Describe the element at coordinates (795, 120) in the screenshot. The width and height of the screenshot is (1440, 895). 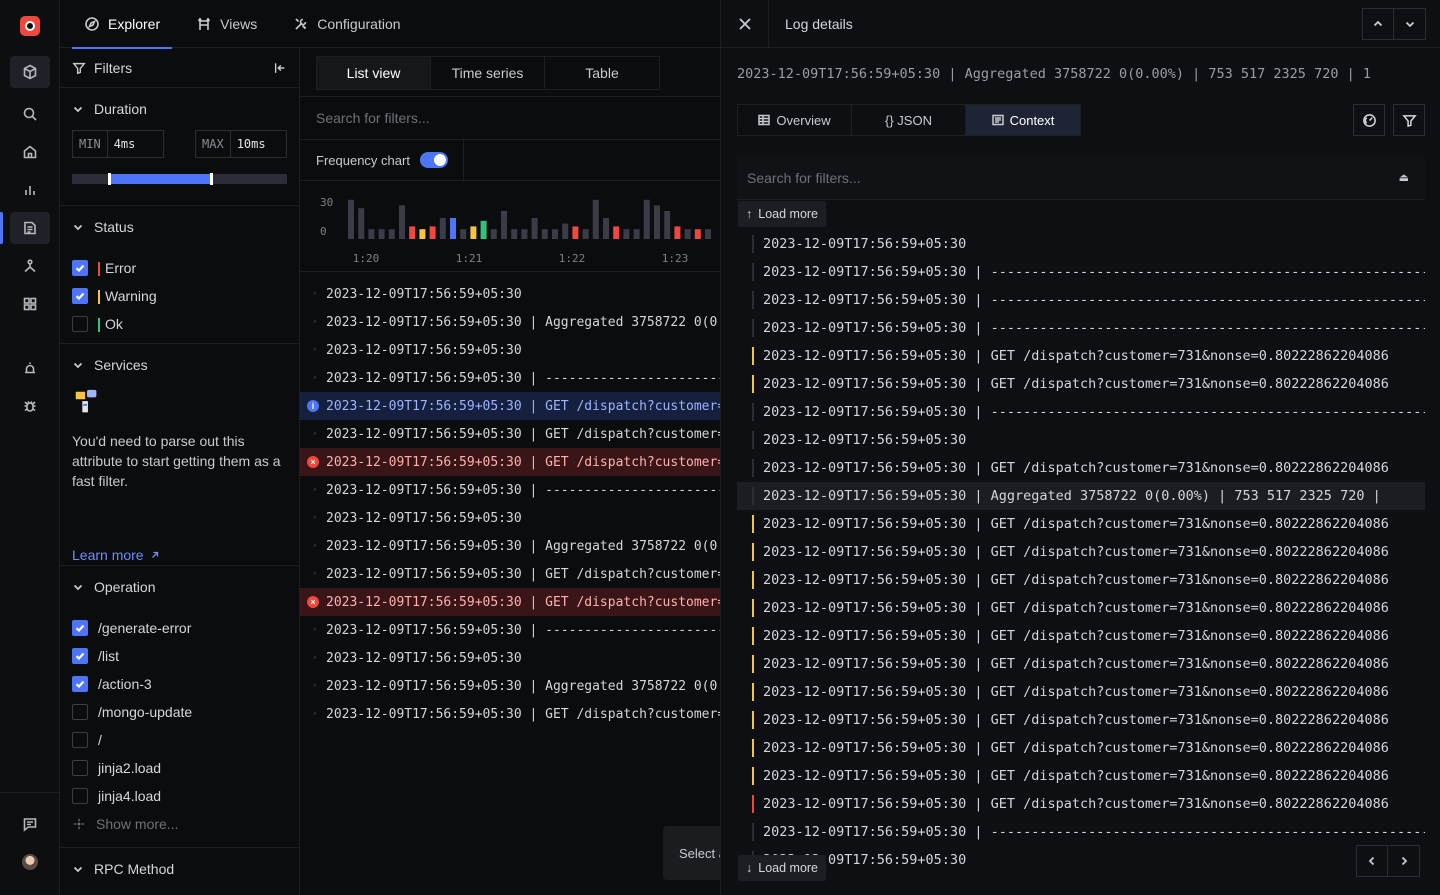
I see `tab-overview: Overview` at that location.